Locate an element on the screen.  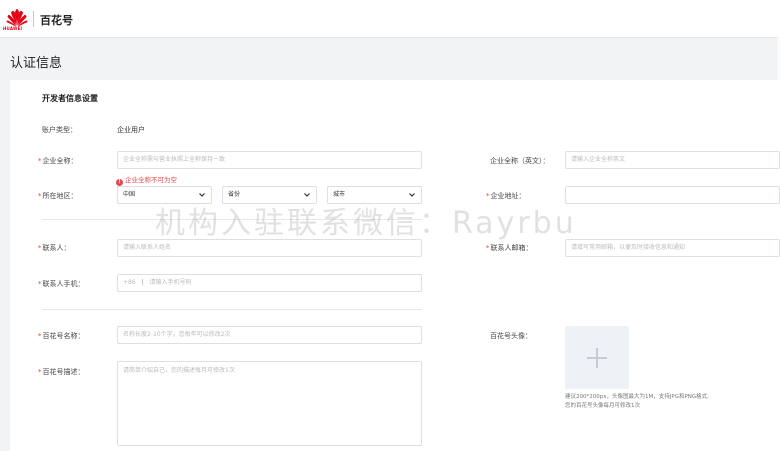
contact-label: *联系人： is located at coordinates (54, 248).